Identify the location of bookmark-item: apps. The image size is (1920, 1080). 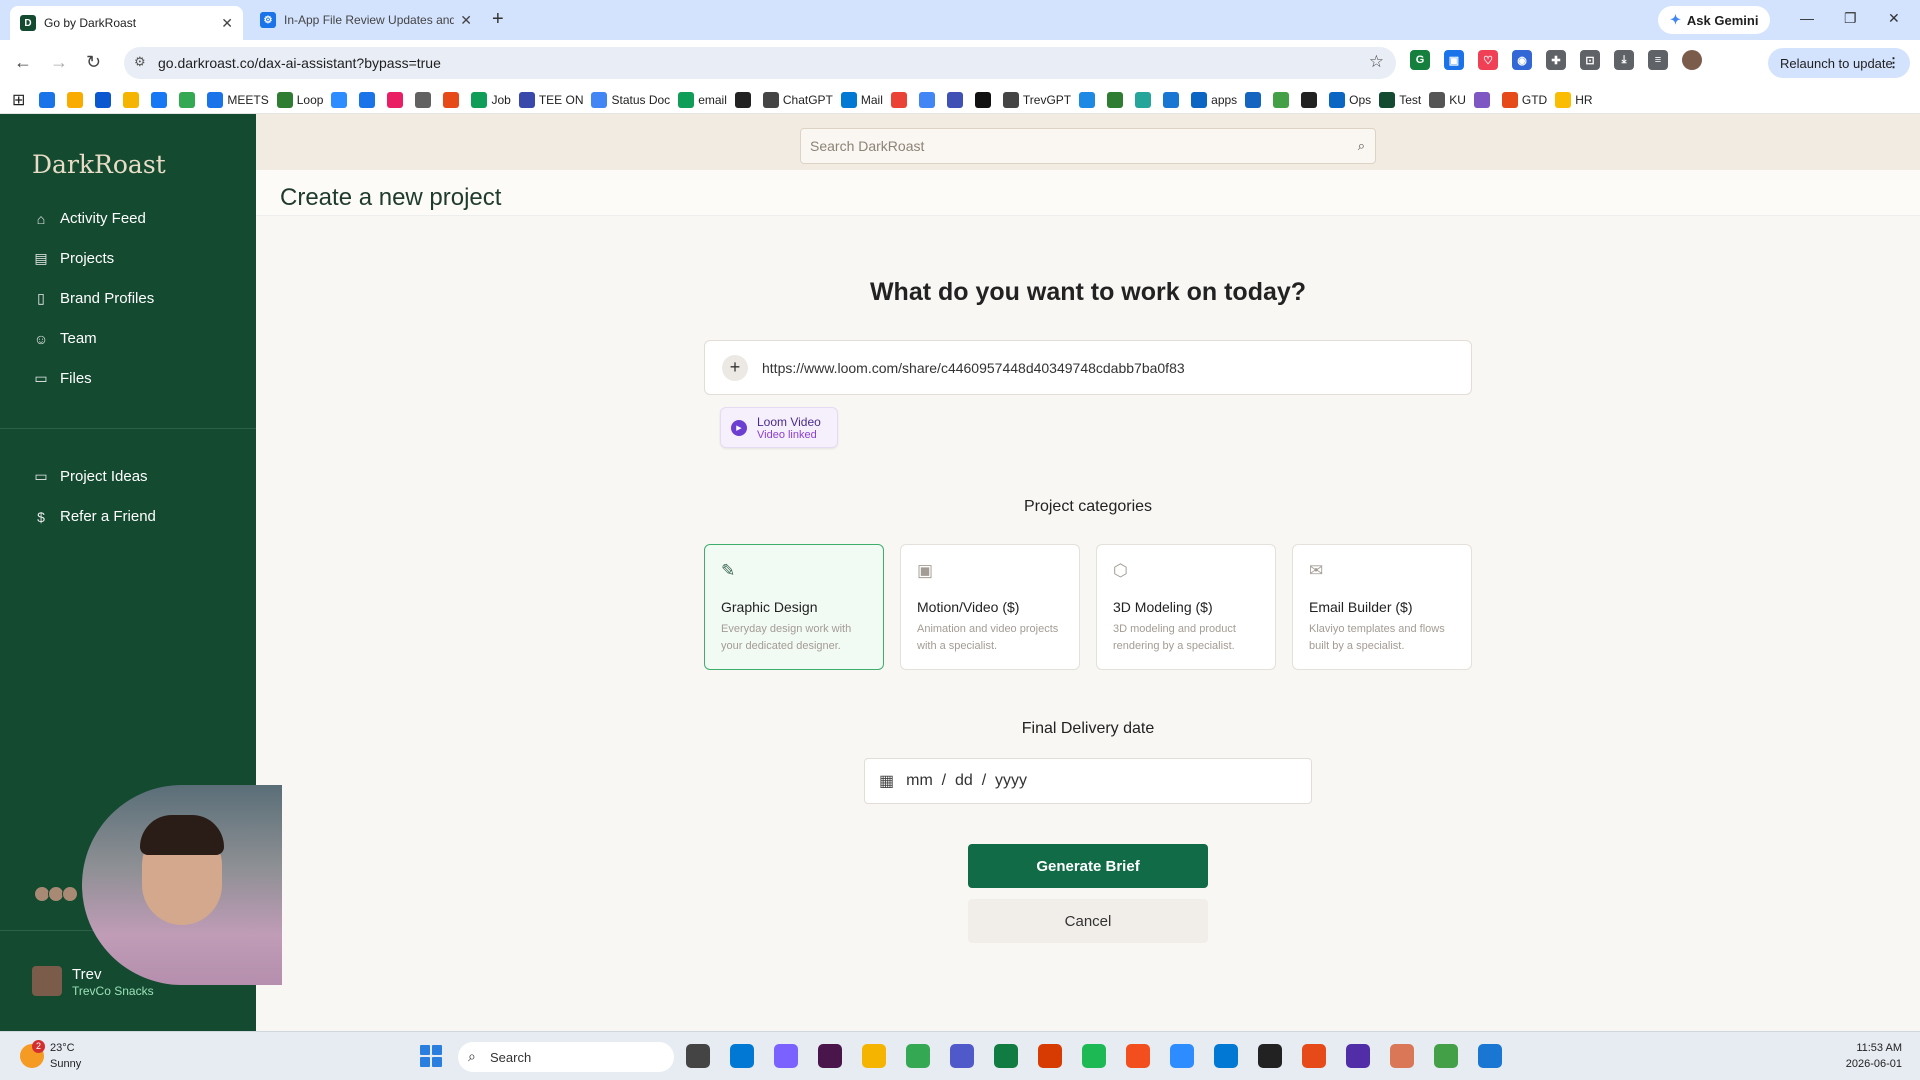
(1214, 99).